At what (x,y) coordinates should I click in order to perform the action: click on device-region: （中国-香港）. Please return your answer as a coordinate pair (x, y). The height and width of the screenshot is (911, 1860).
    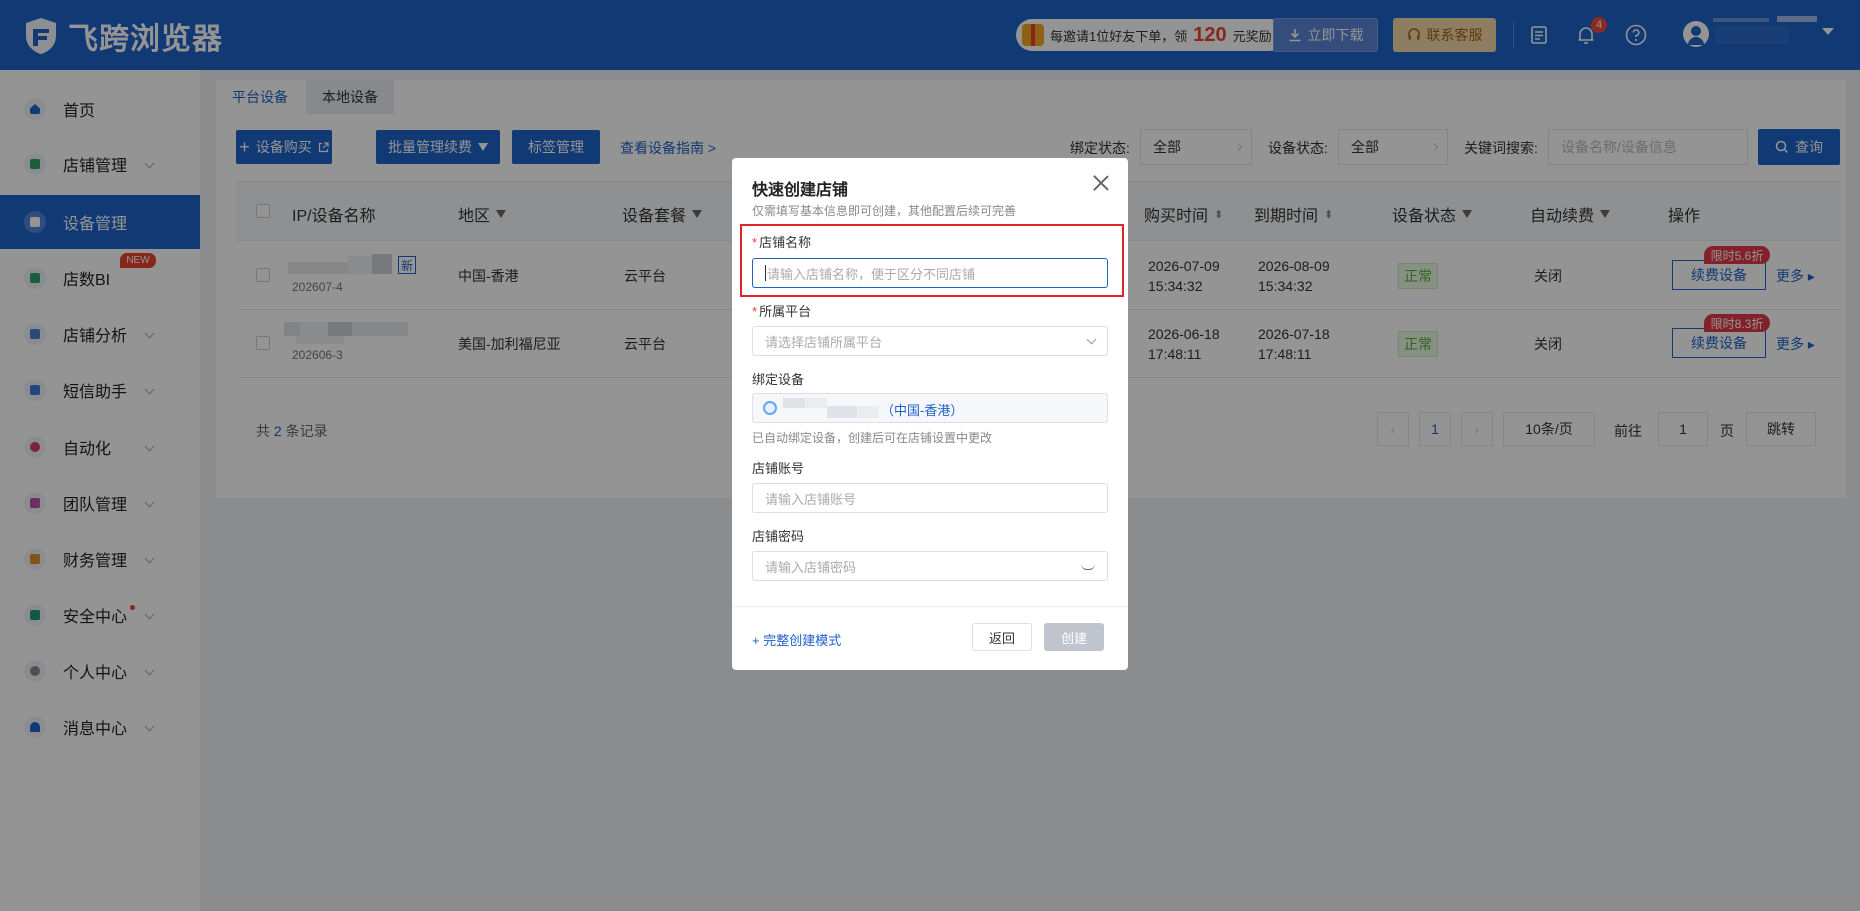
    Looking at the image, I should click on (922, 410).